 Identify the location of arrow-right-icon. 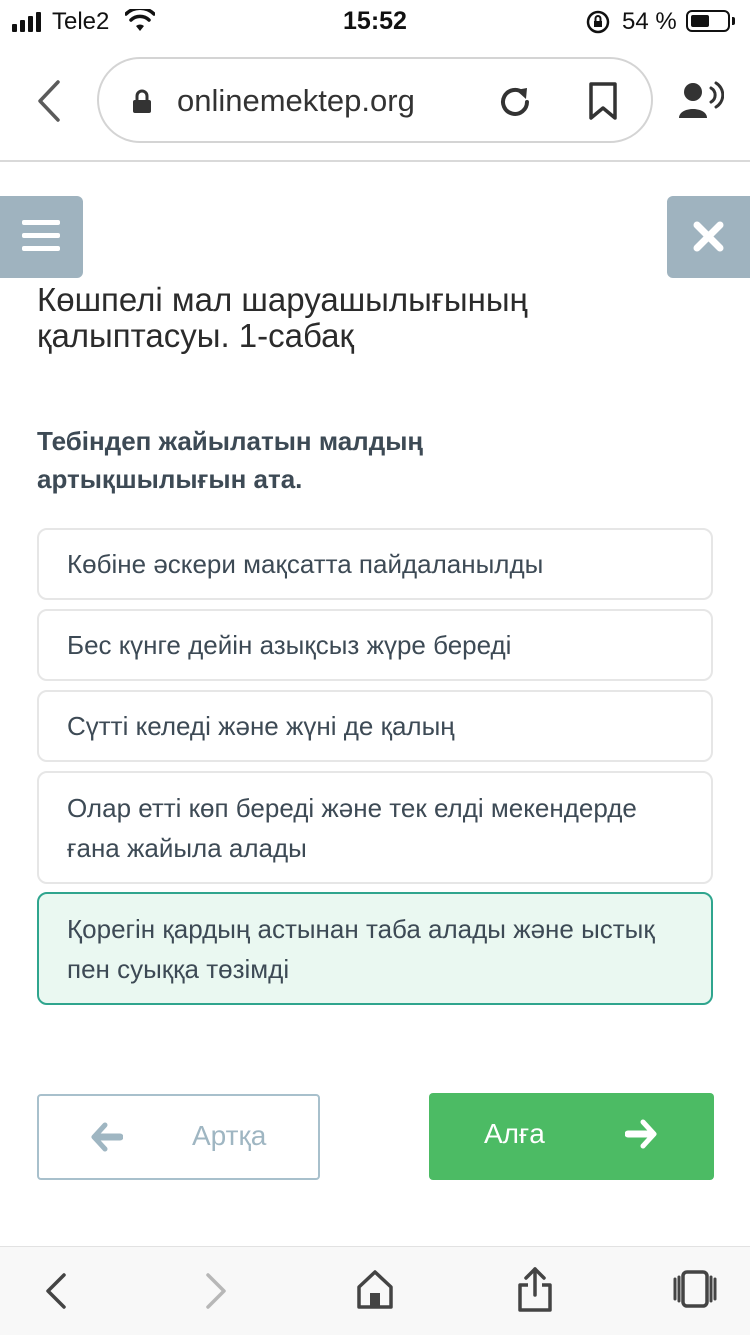
(641, 1134).